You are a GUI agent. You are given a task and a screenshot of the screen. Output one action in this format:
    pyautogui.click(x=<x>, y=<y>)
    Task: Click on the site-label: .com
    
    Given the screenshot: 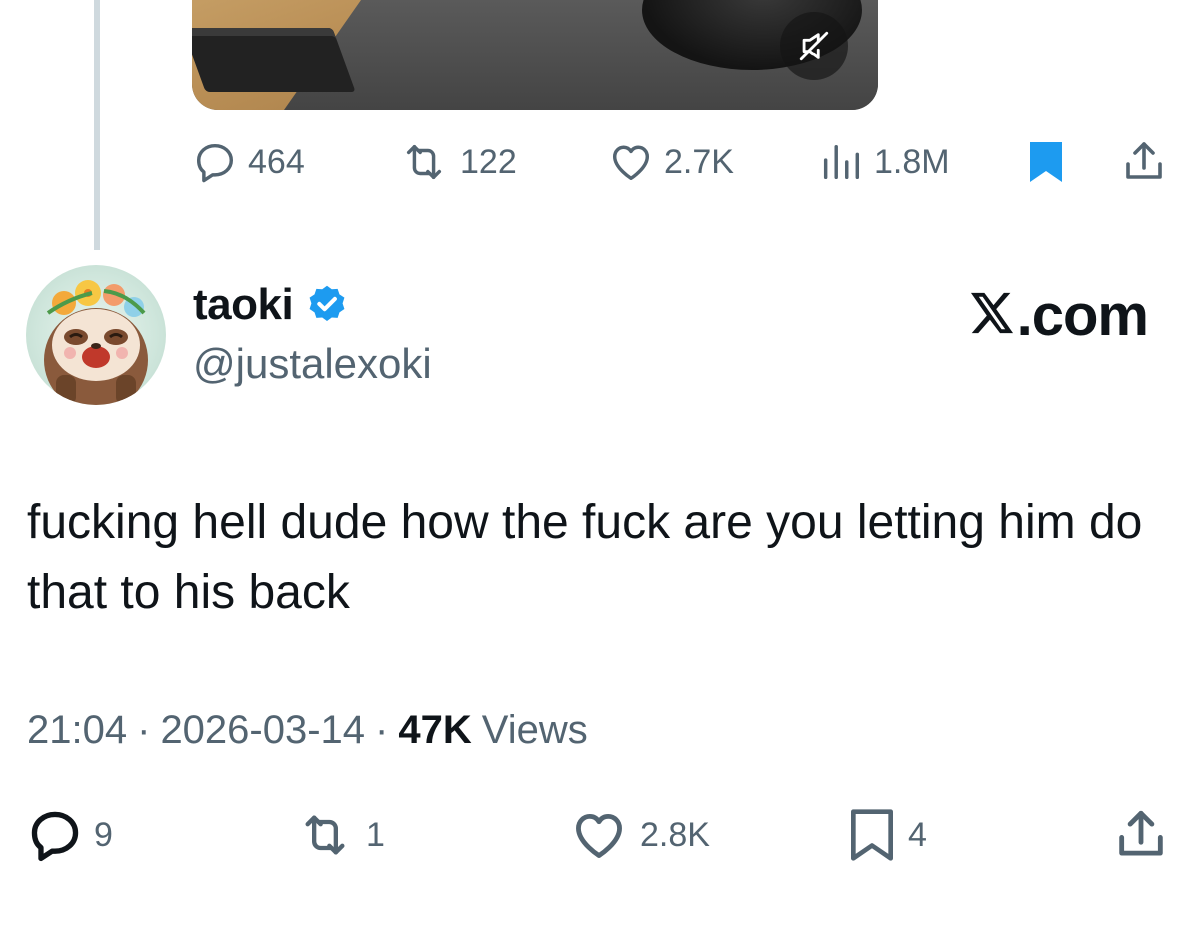 What is the action you would take?
    pyautogui.click(x=1082, y=315)
    